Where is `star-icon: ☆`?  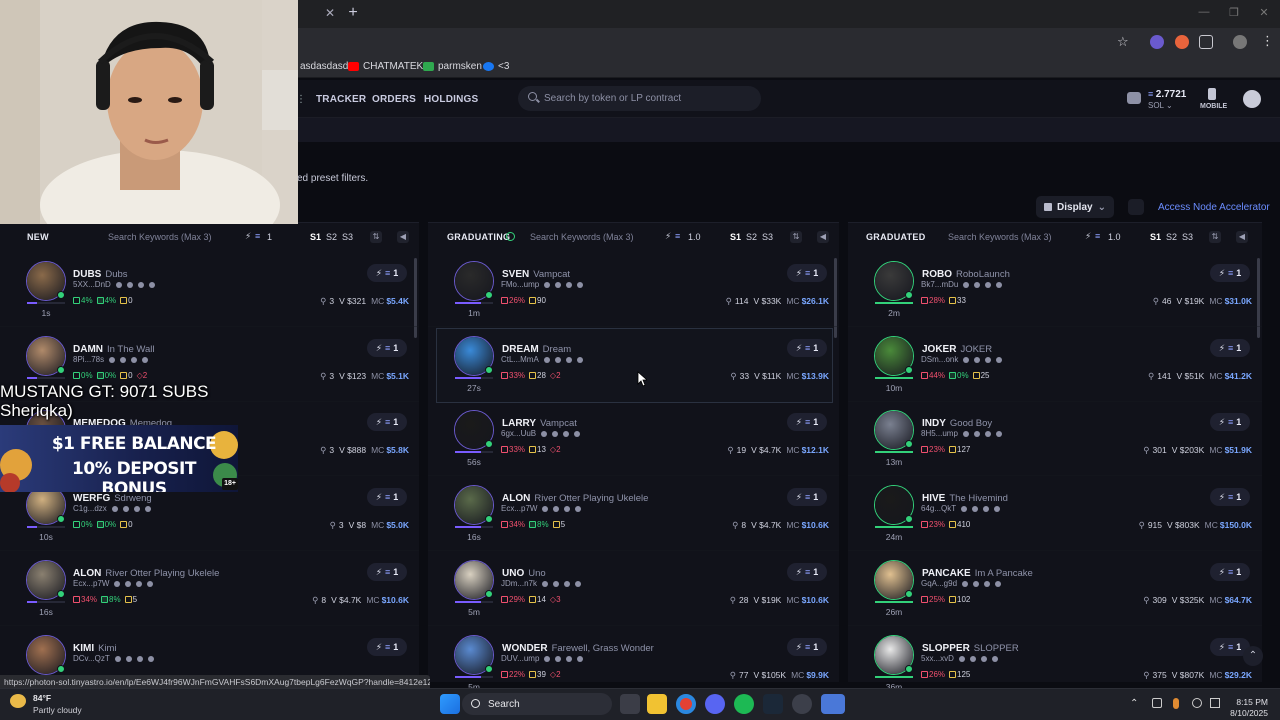
star-icon: ☆ is located at coordinates (1123, 42).